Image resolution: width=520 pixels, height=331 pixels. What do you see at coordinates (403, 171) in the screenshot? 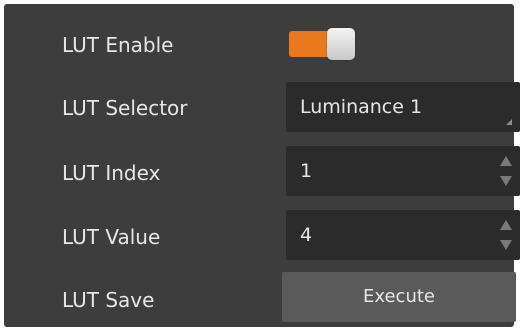
I see `lut-index-spinbox: 1` at bounding box center [403, 171].